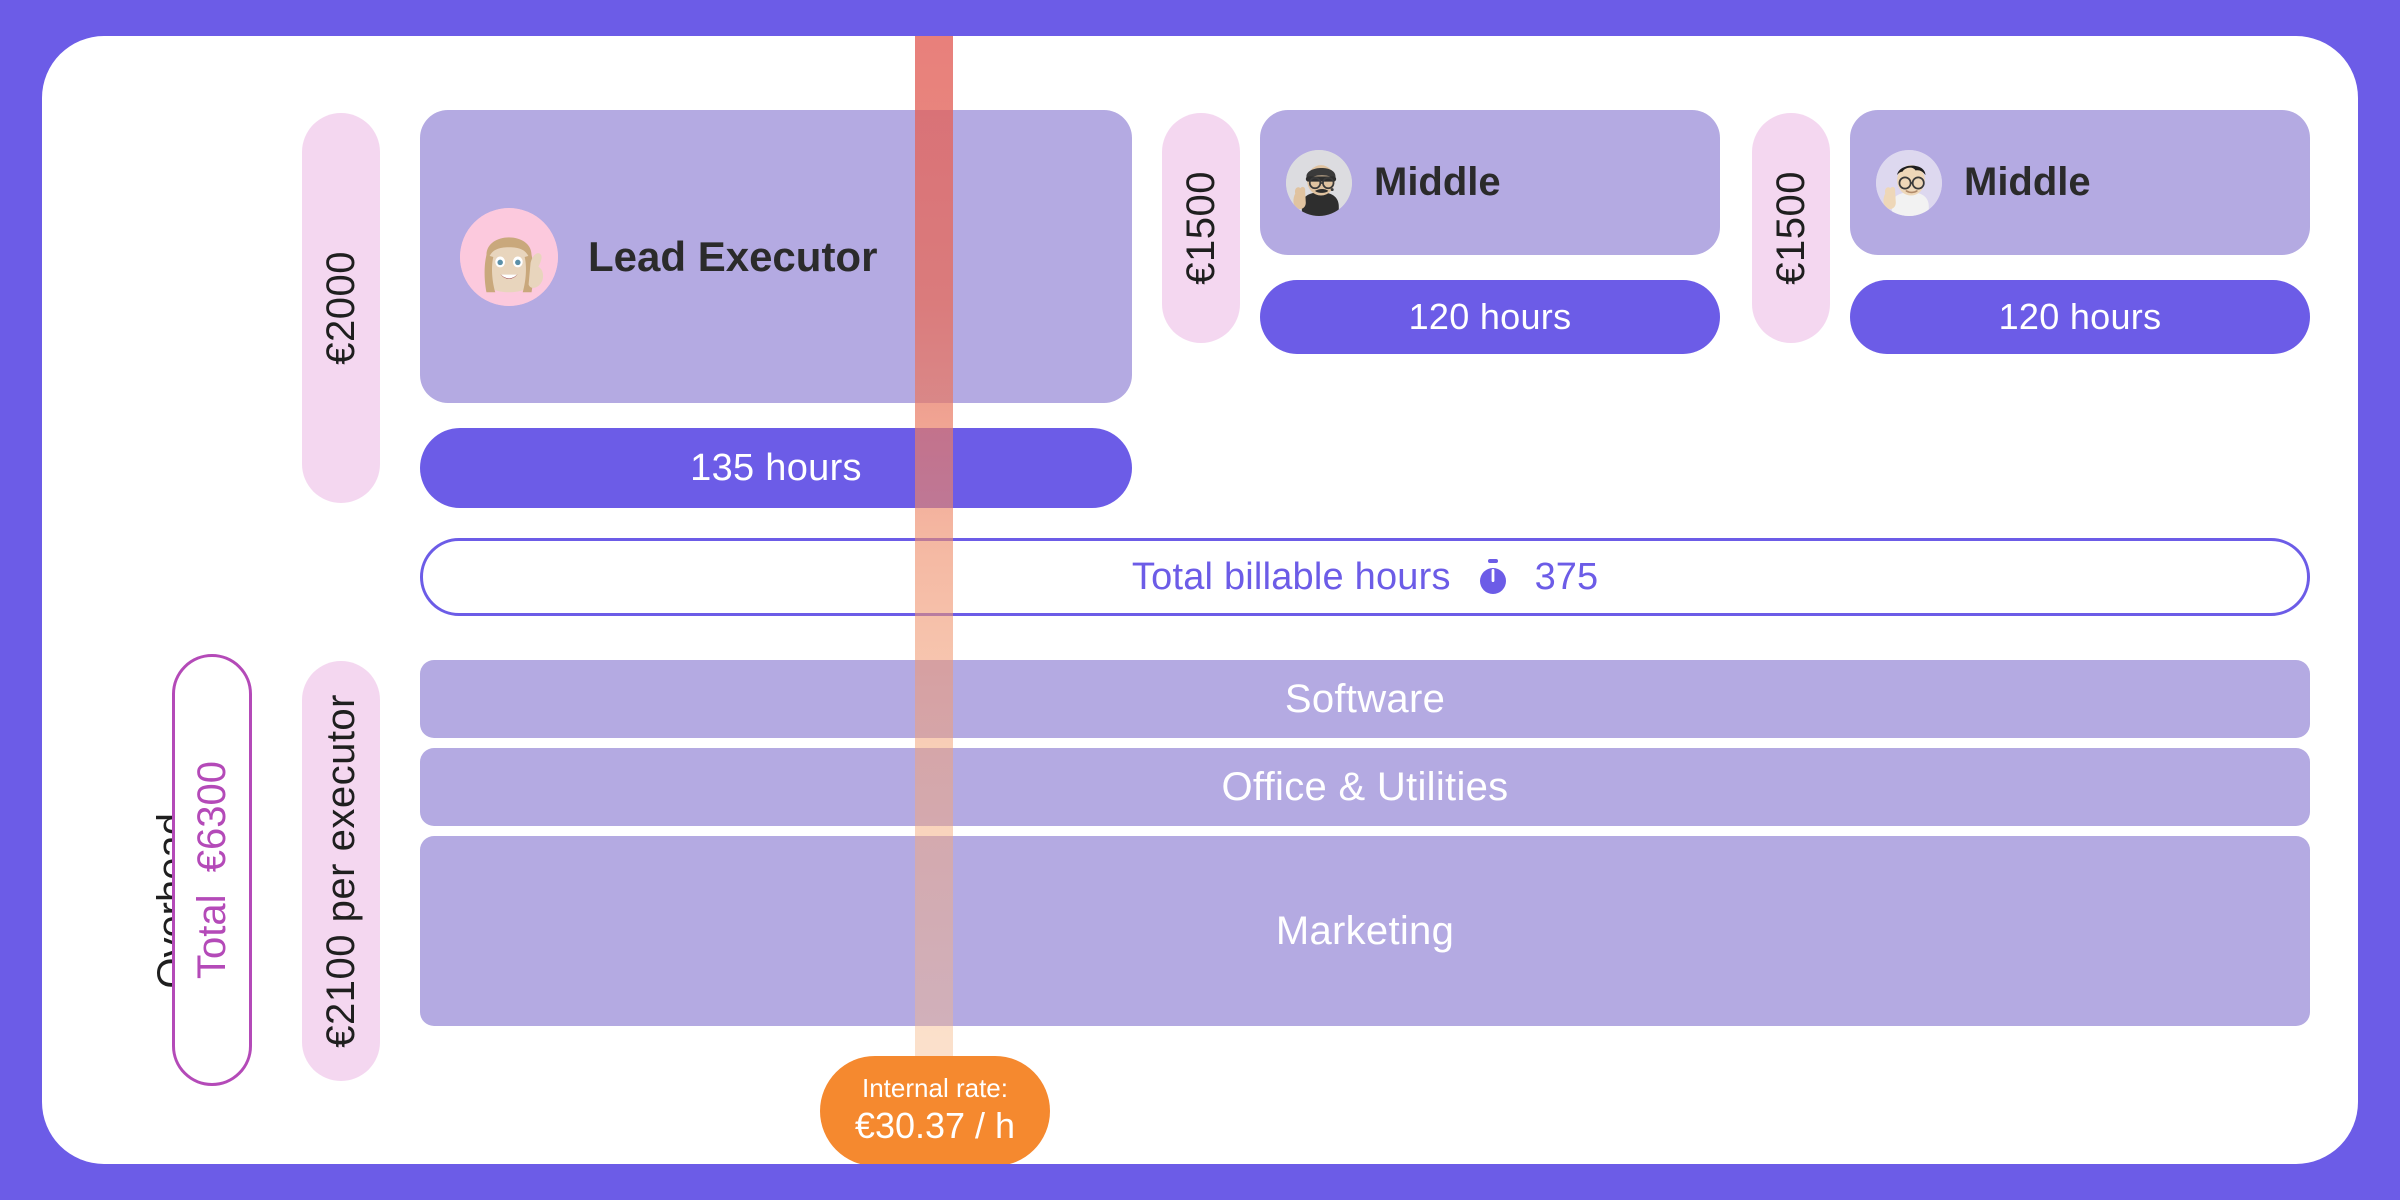 The width and height of the screenshot is (2400, 1200). I want to click on executor-cost-pill-middle-2: €1500, so click(1791, 228).